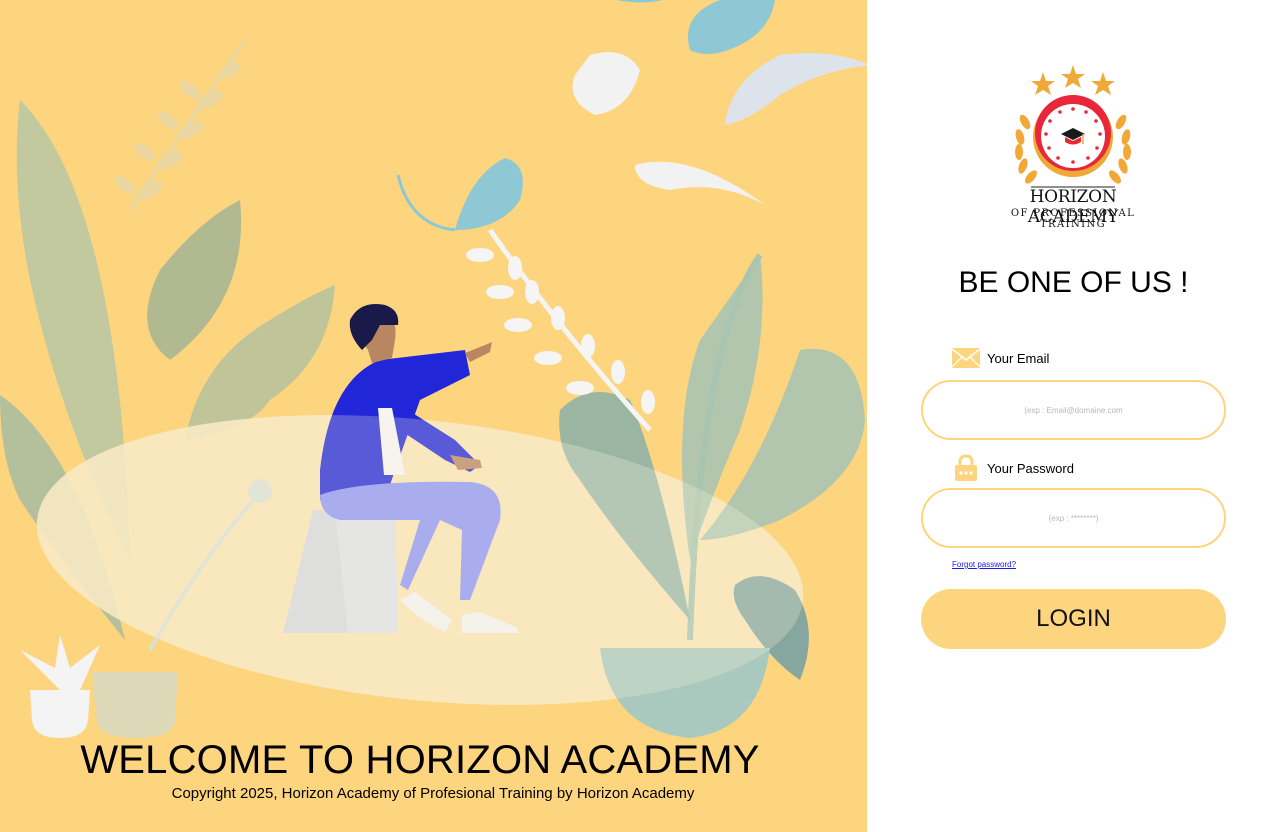 This screenshot has width=1280, height=832. I want to click on signup-headline: BE ONE OF US !, so click(1073, 282).